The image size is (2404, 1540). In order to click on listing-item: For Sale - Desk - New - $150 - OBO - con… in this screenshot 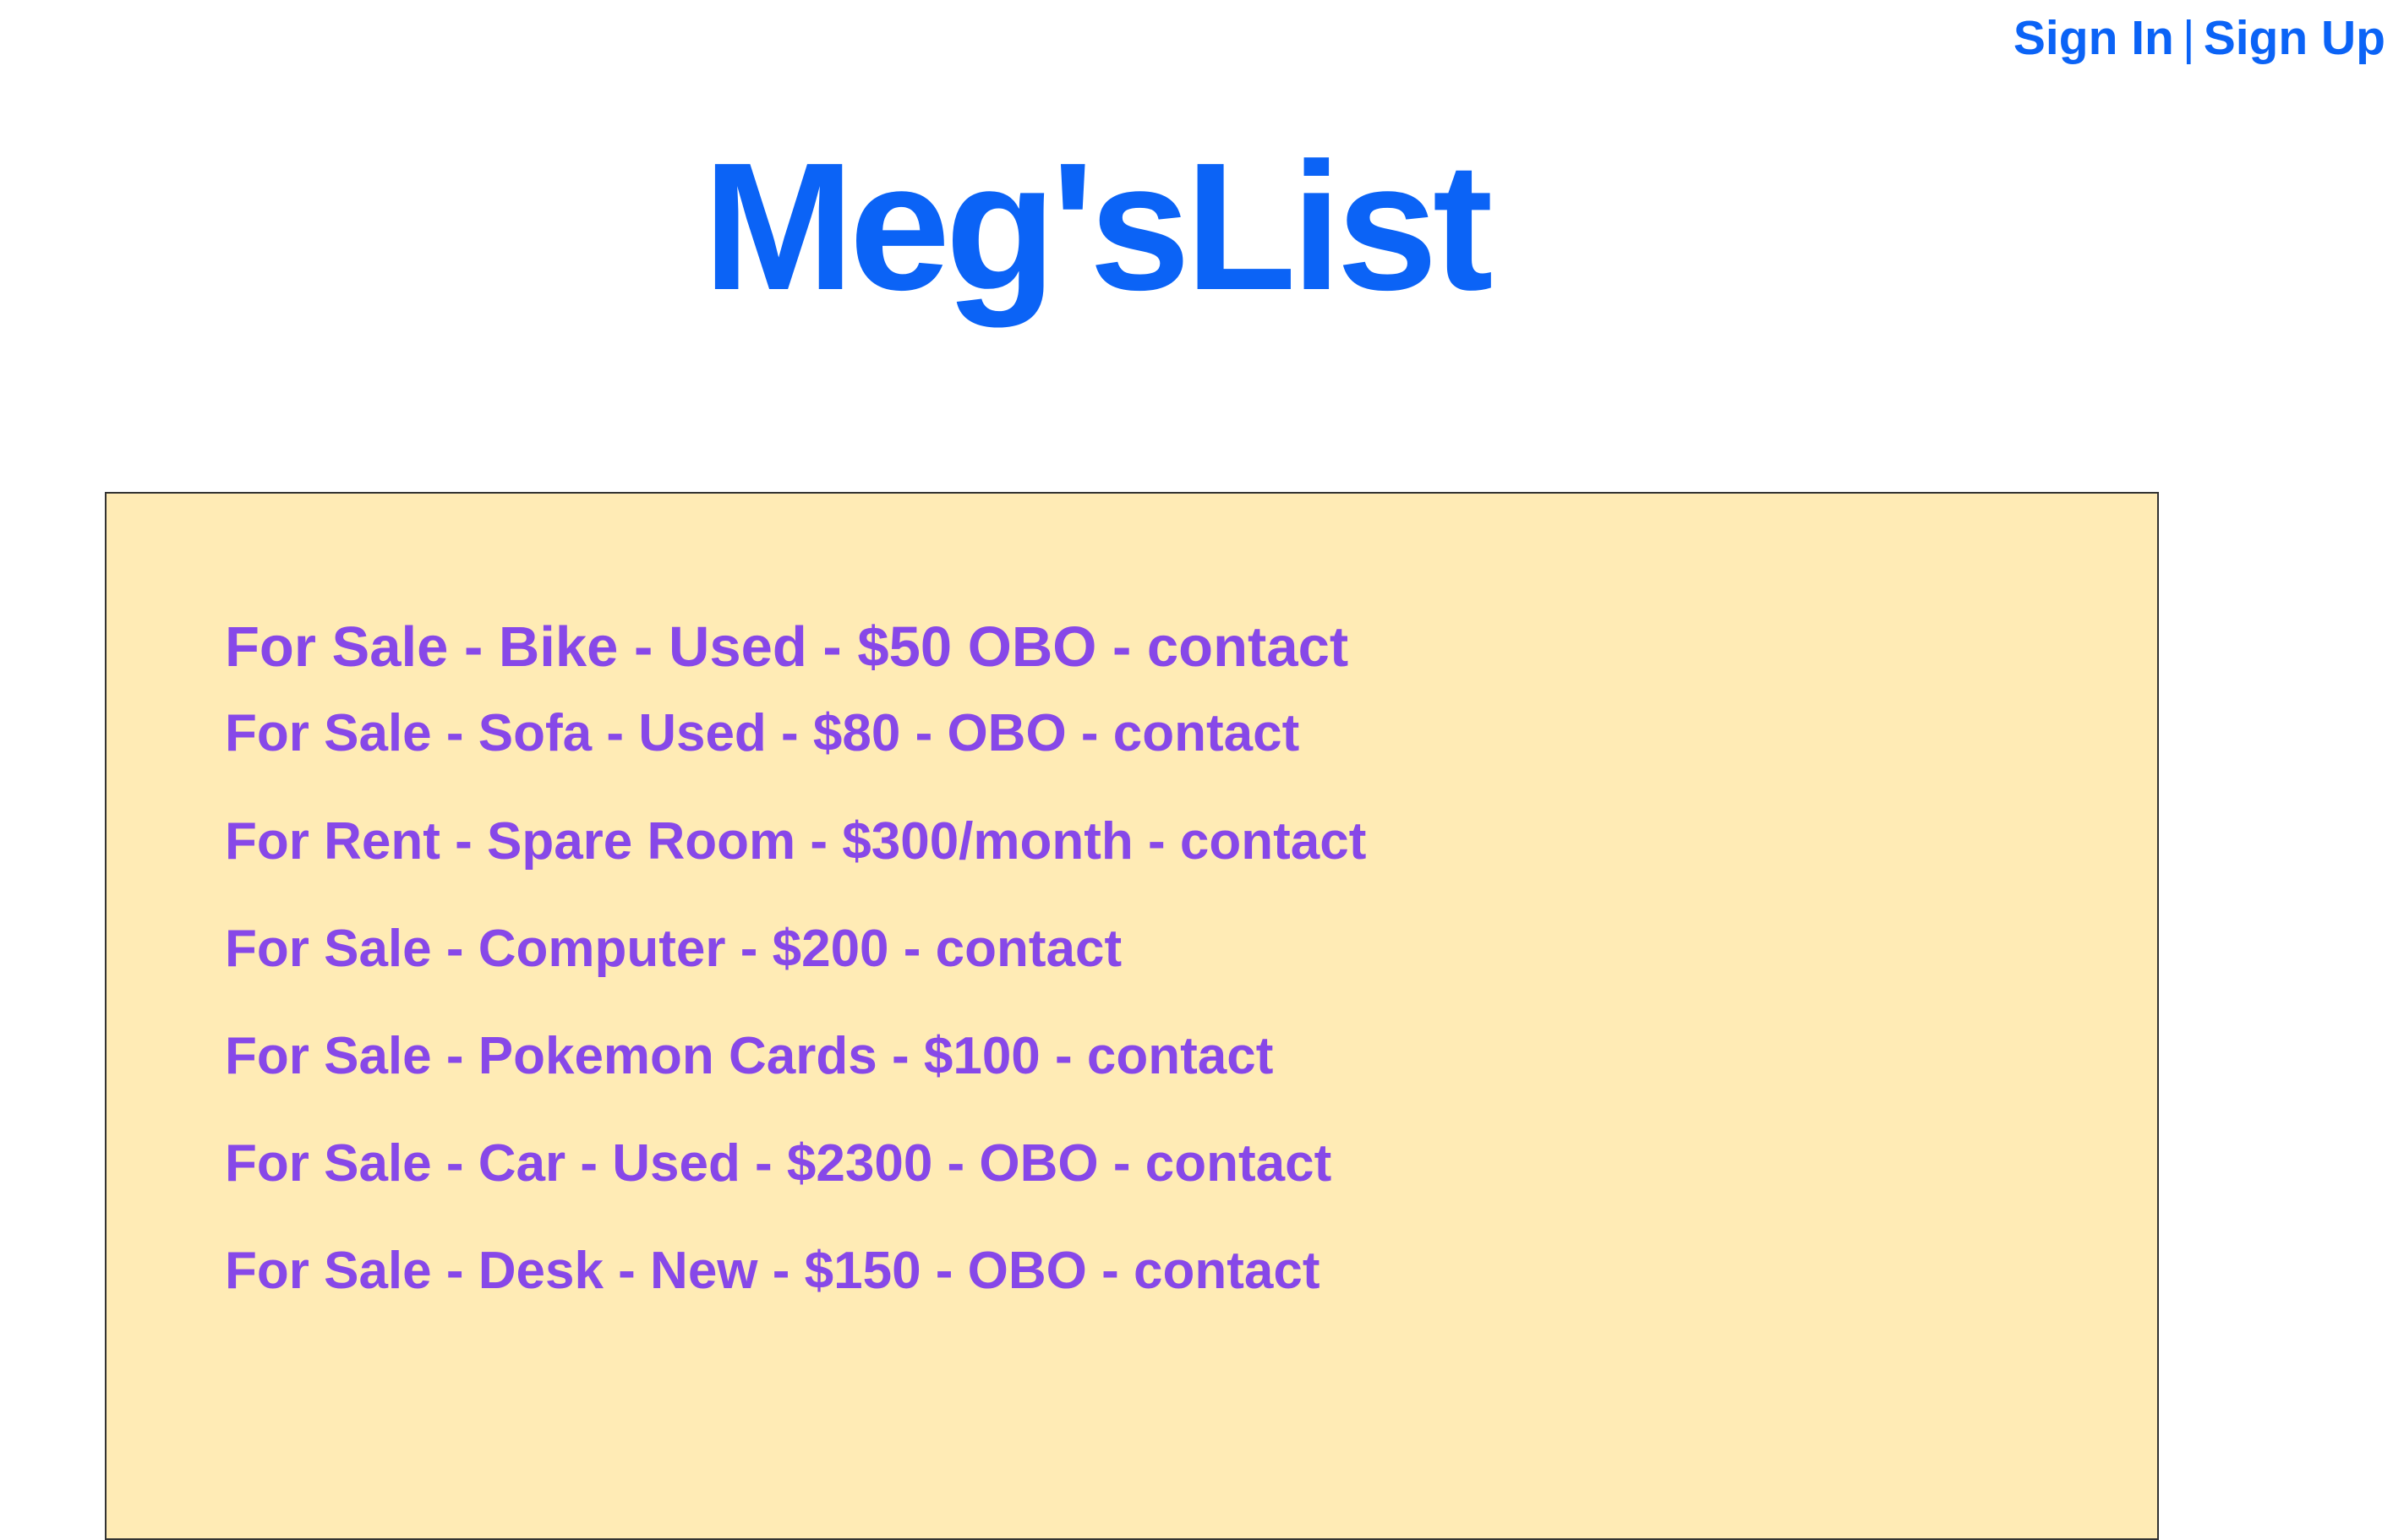, I will do `click(772, 1271)`.